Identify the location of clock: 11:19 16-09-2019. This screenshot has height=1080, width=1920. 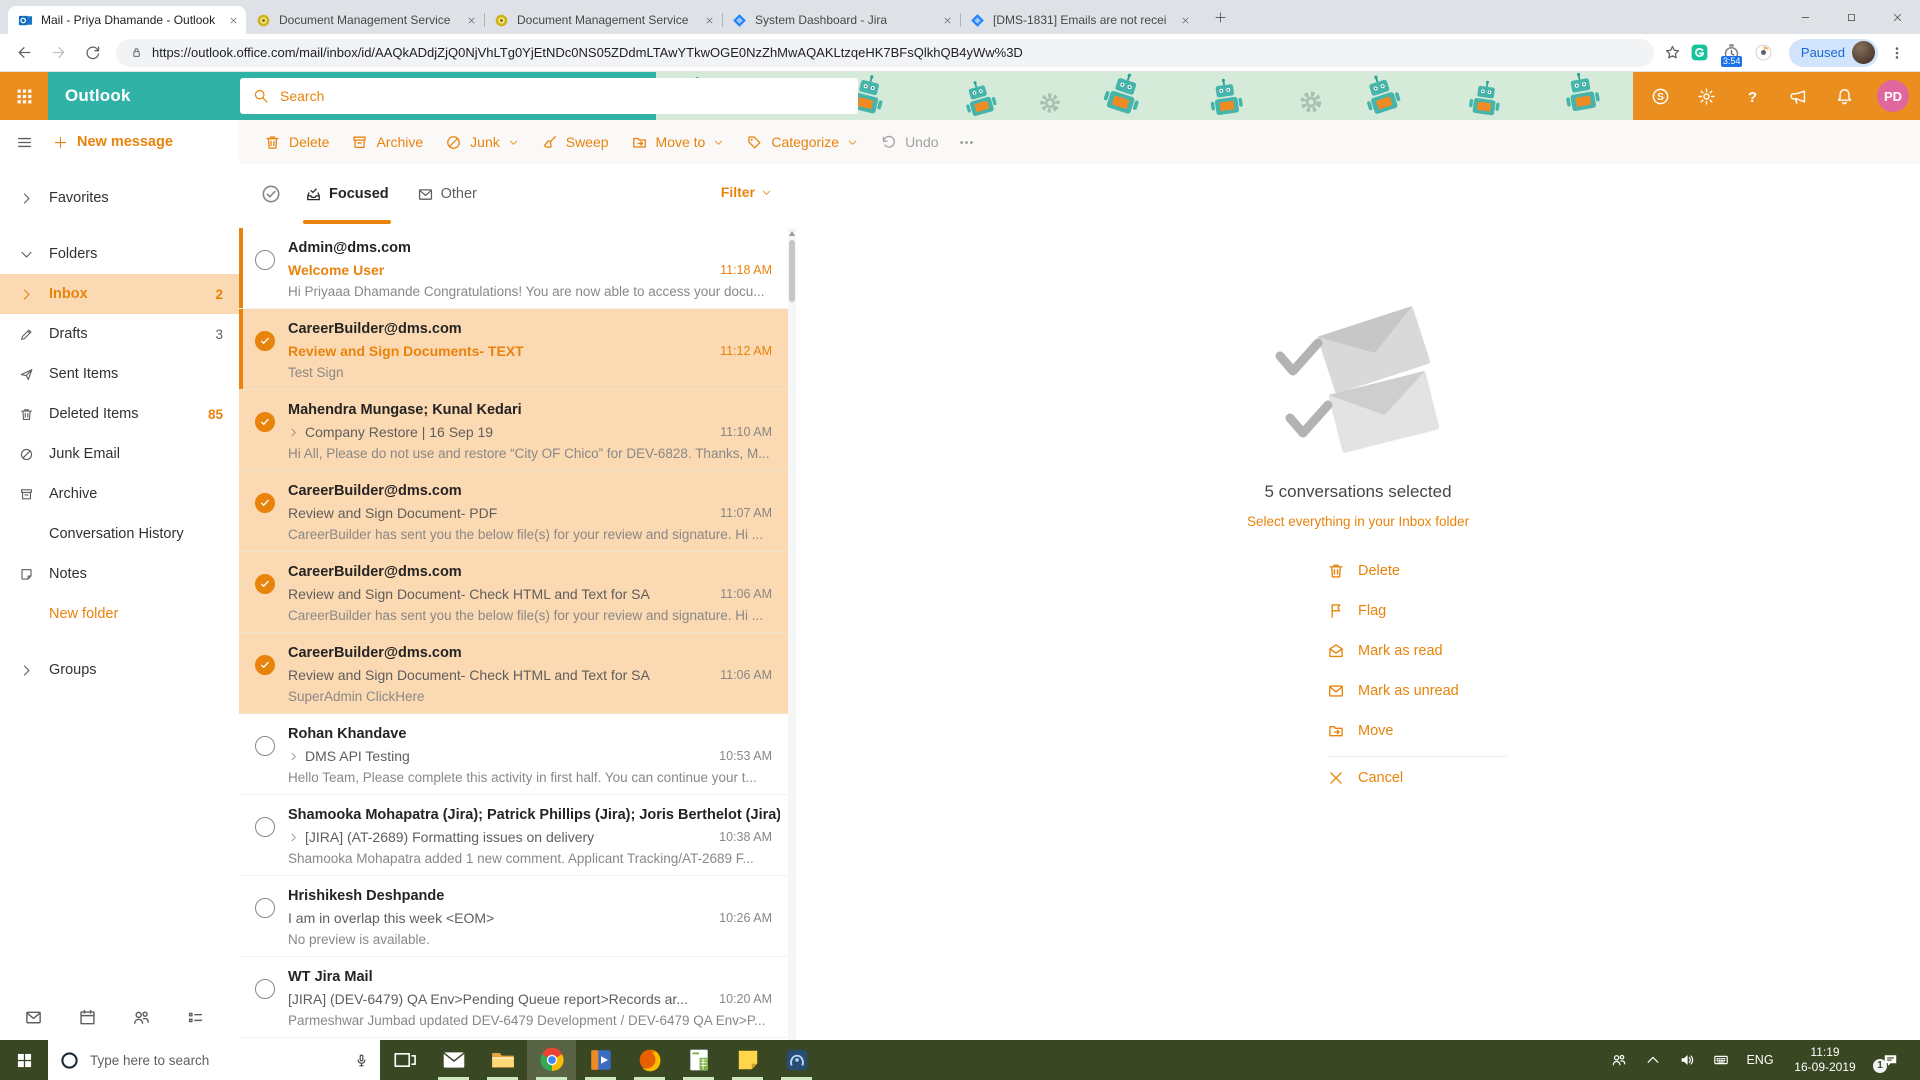
(1825, 1060).